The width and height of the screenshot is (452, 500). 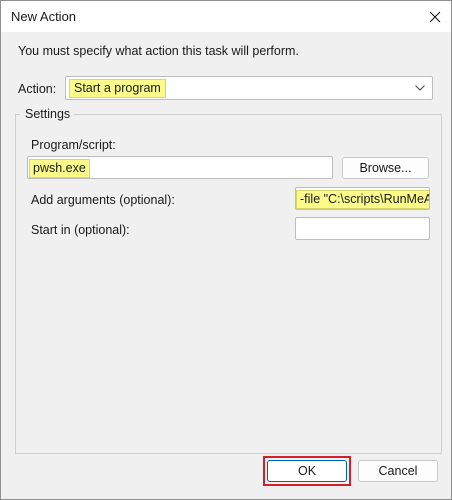 I want to click on program-script-label: Program/script:, so click(x=73, y=145).